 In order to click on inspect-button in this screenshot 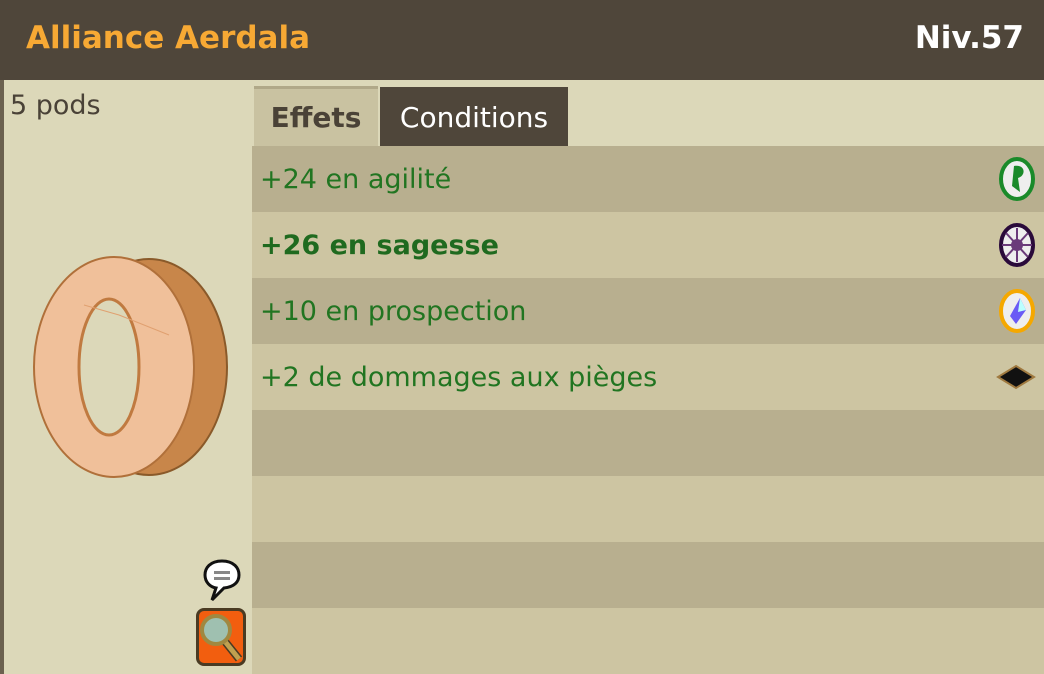, I will do `click(221, 637)`.